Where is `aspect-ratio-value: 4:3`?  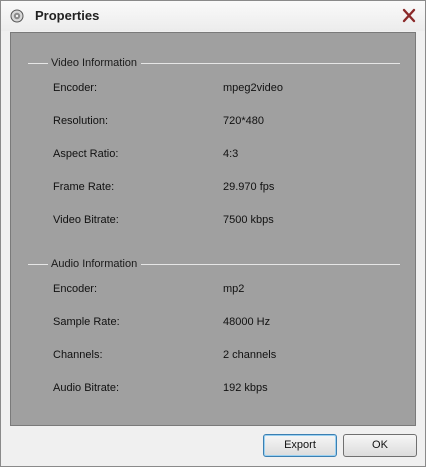 aspect-ratio-value: 4:3 is located at coordinates (231, 154).